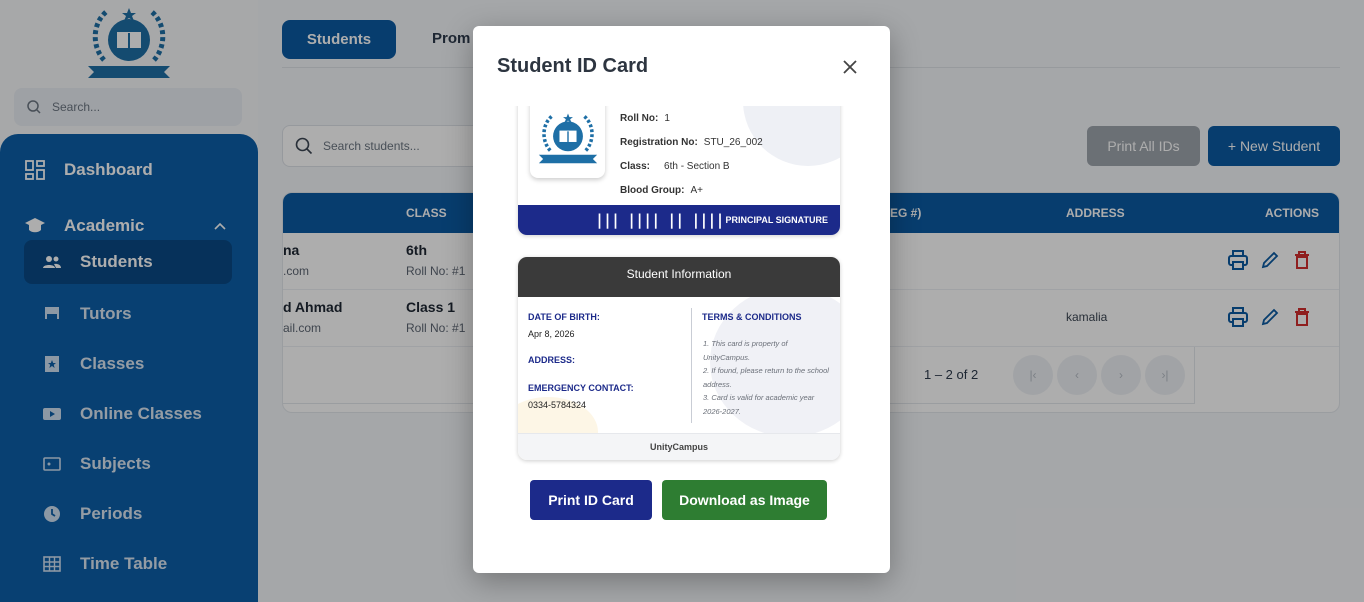  What do you see at coordinates (696, 190) in the screenshot?
I see `blood-group-value: A+` at bounding box center [696, 190].